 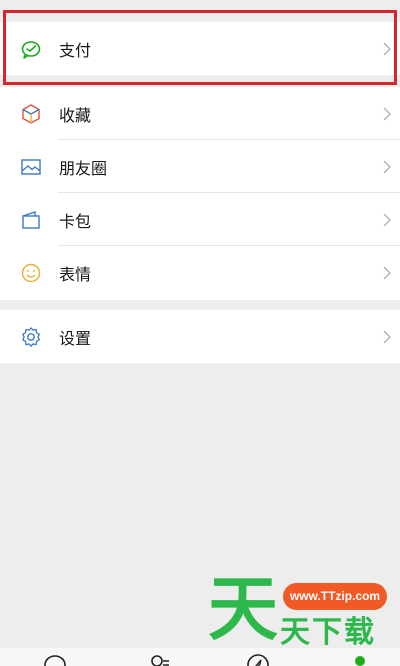 What do you see at coordinates (31, 272) in the screenshot?
I see `emoji-smile-icon` at bounding box center [31, 272].